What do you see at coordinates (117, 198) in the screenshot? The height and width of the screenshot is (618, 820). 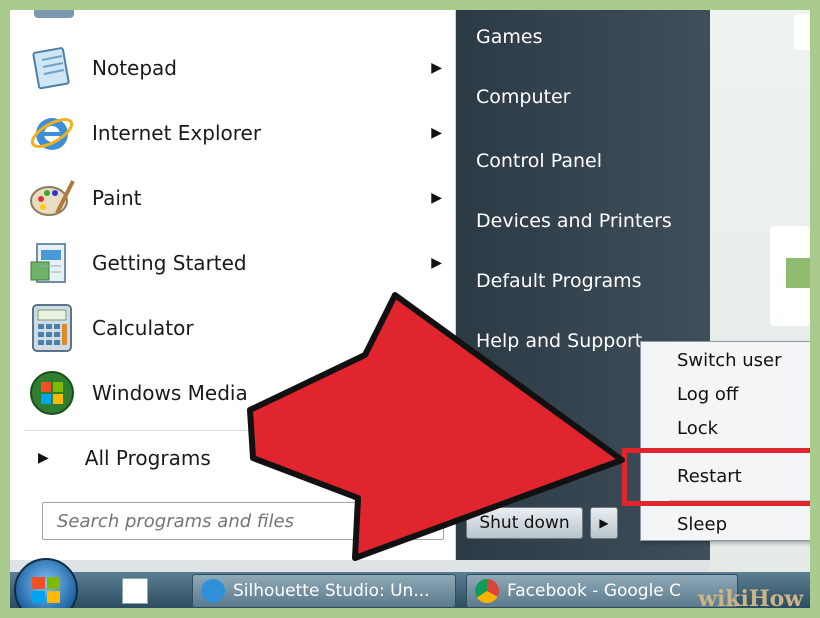 I see `program-label: Paint` at bounding box center [117, 198].